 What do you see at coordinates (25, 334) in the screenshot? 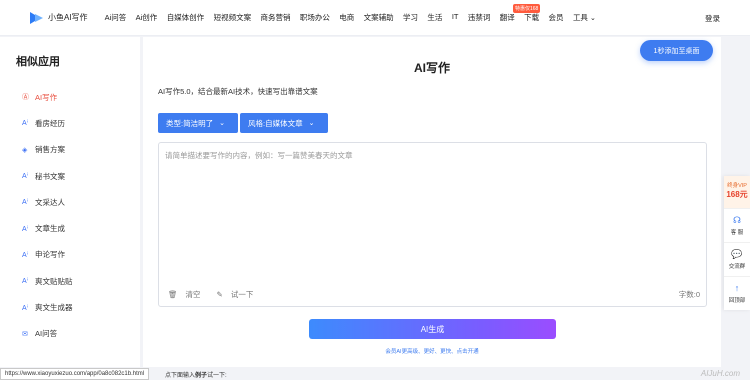
I see `chat-icon: ✉` at bounding box center [25, 334].